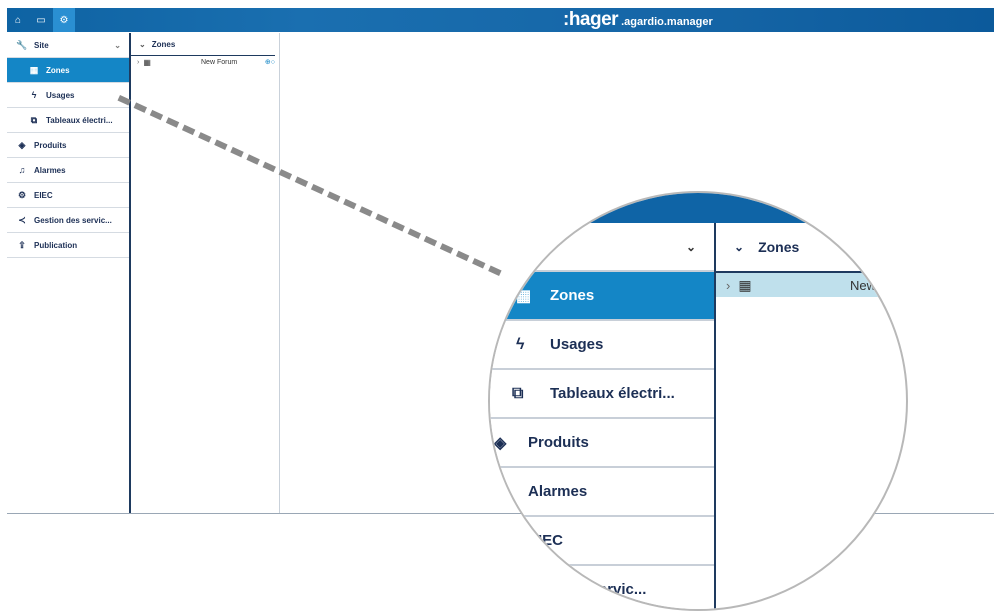 The image size is (994, 613). Describe the element at coordinates (638, 19) in the screenshot. I see `brand-logo: :hager .agardio.manager` at that location.